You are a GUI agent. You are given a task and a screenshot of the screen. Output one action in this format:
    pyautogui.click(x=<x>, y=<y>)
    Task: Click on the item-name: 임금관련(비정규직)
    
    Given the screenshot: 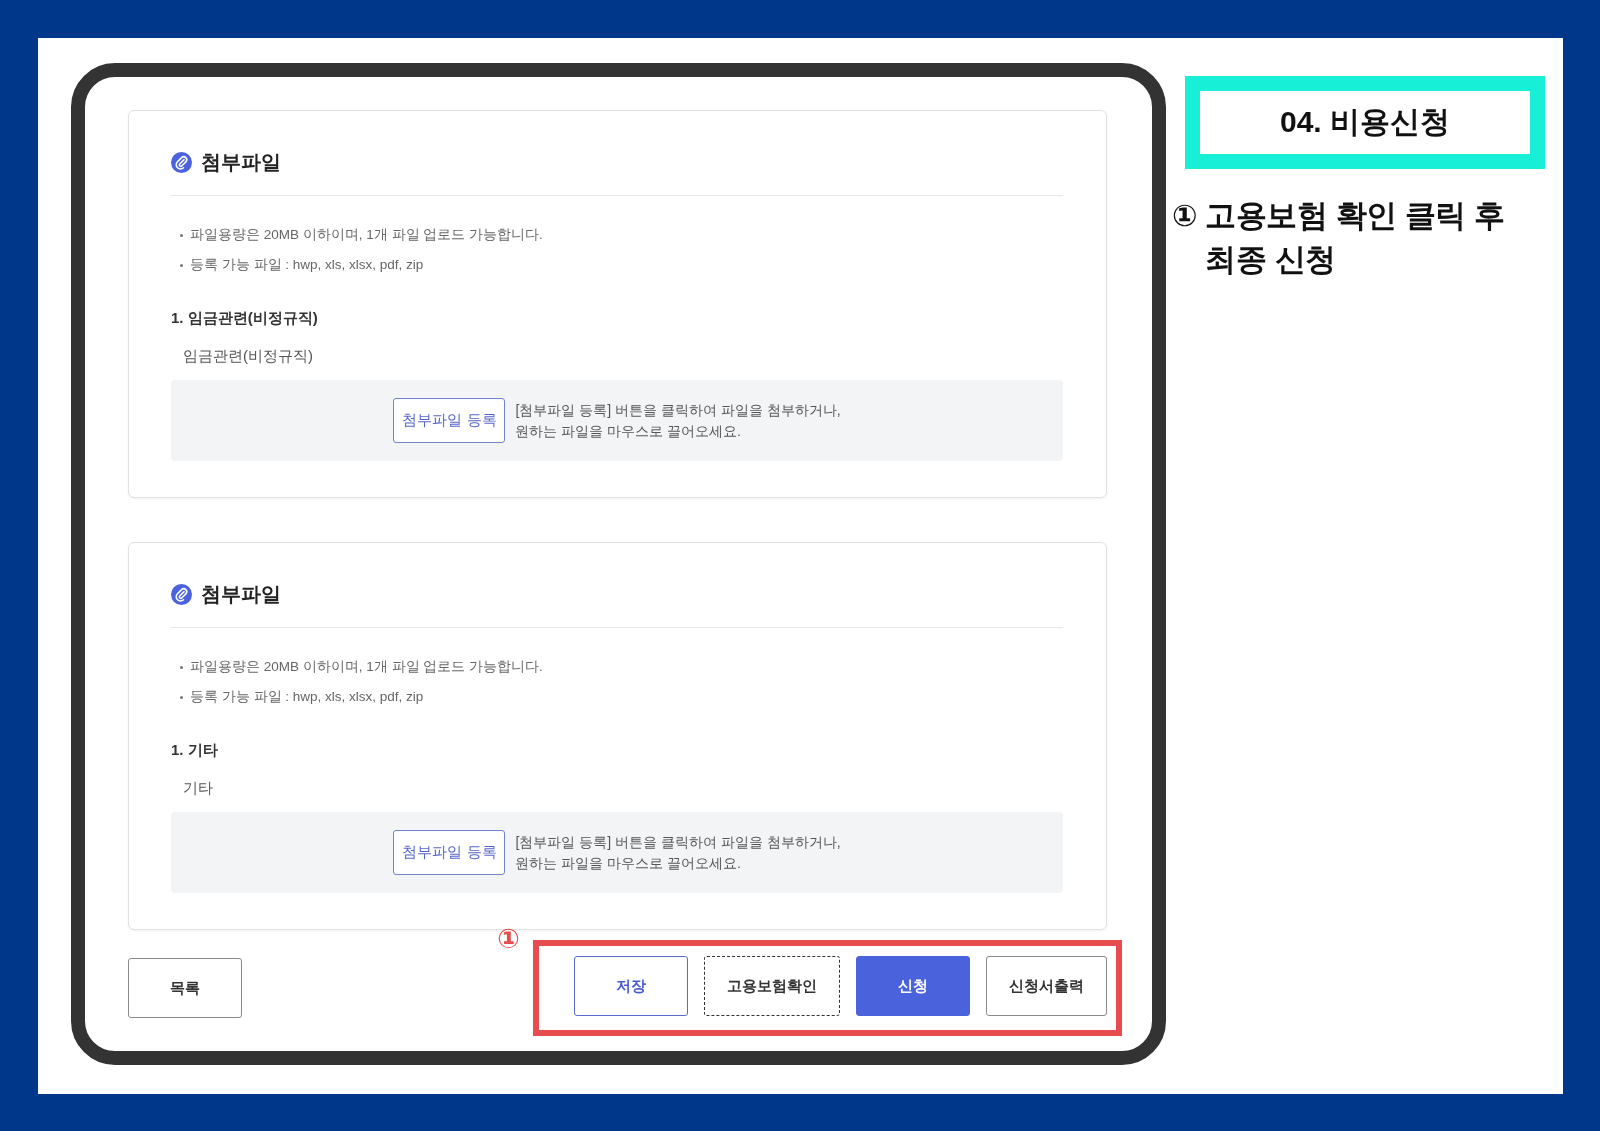 What is the action you would take?
    pyautogui.click(x=248, y=356)
    